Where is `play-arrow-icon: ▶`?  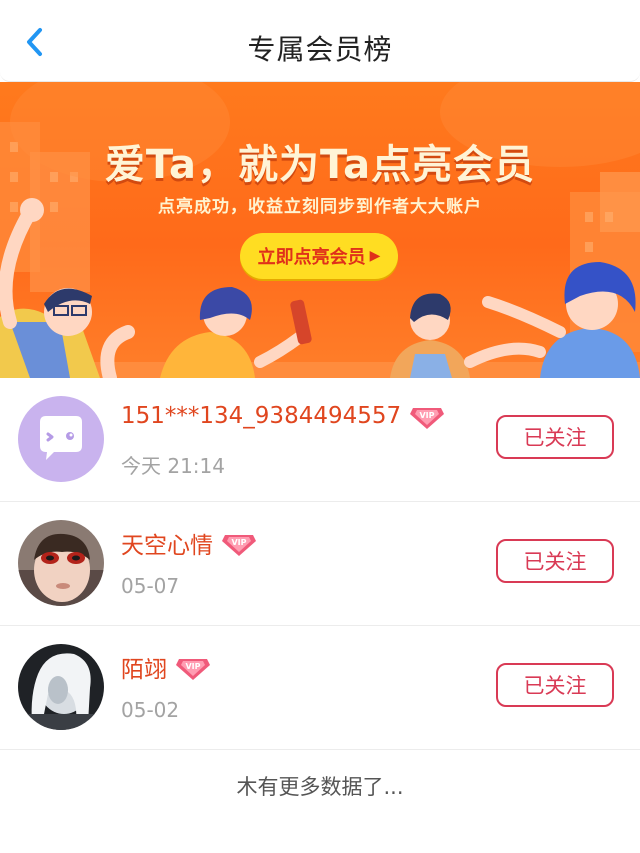
play-arrow-icon: ▶ is located at coordinates (375, 256).